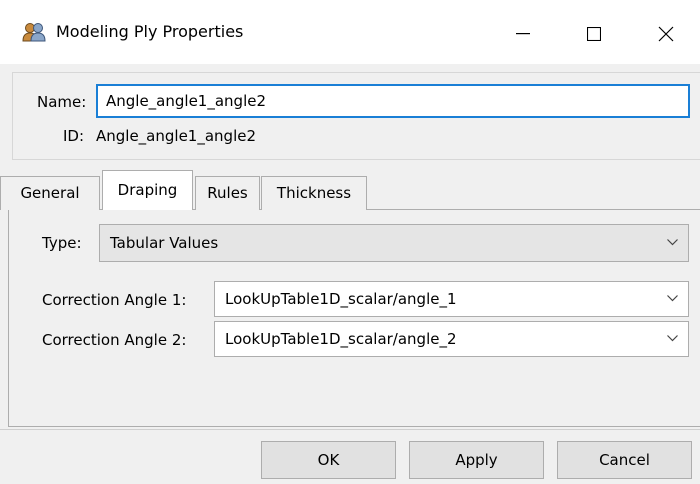 This screenshot has height=484, width=700. What do you see at coordinates (50, 193) in the screenshot?
I see `tab-general: General` at bounding box center [50, 193].